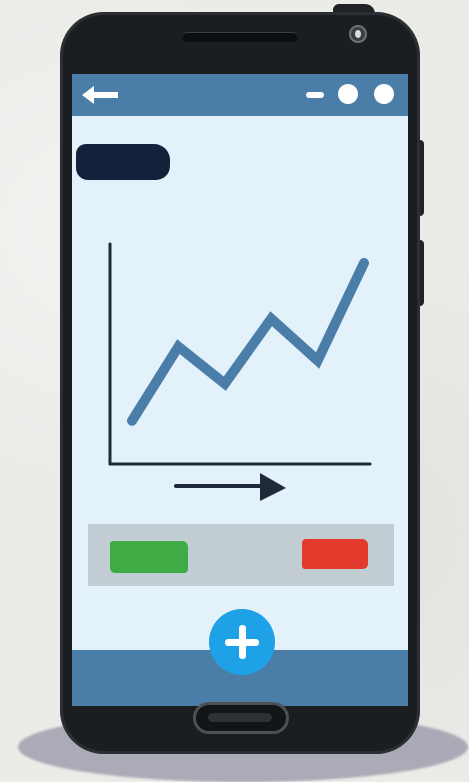  Describe the element at coordinates (240, 95) in the screenshot. I see `app-top-bar` at that location.